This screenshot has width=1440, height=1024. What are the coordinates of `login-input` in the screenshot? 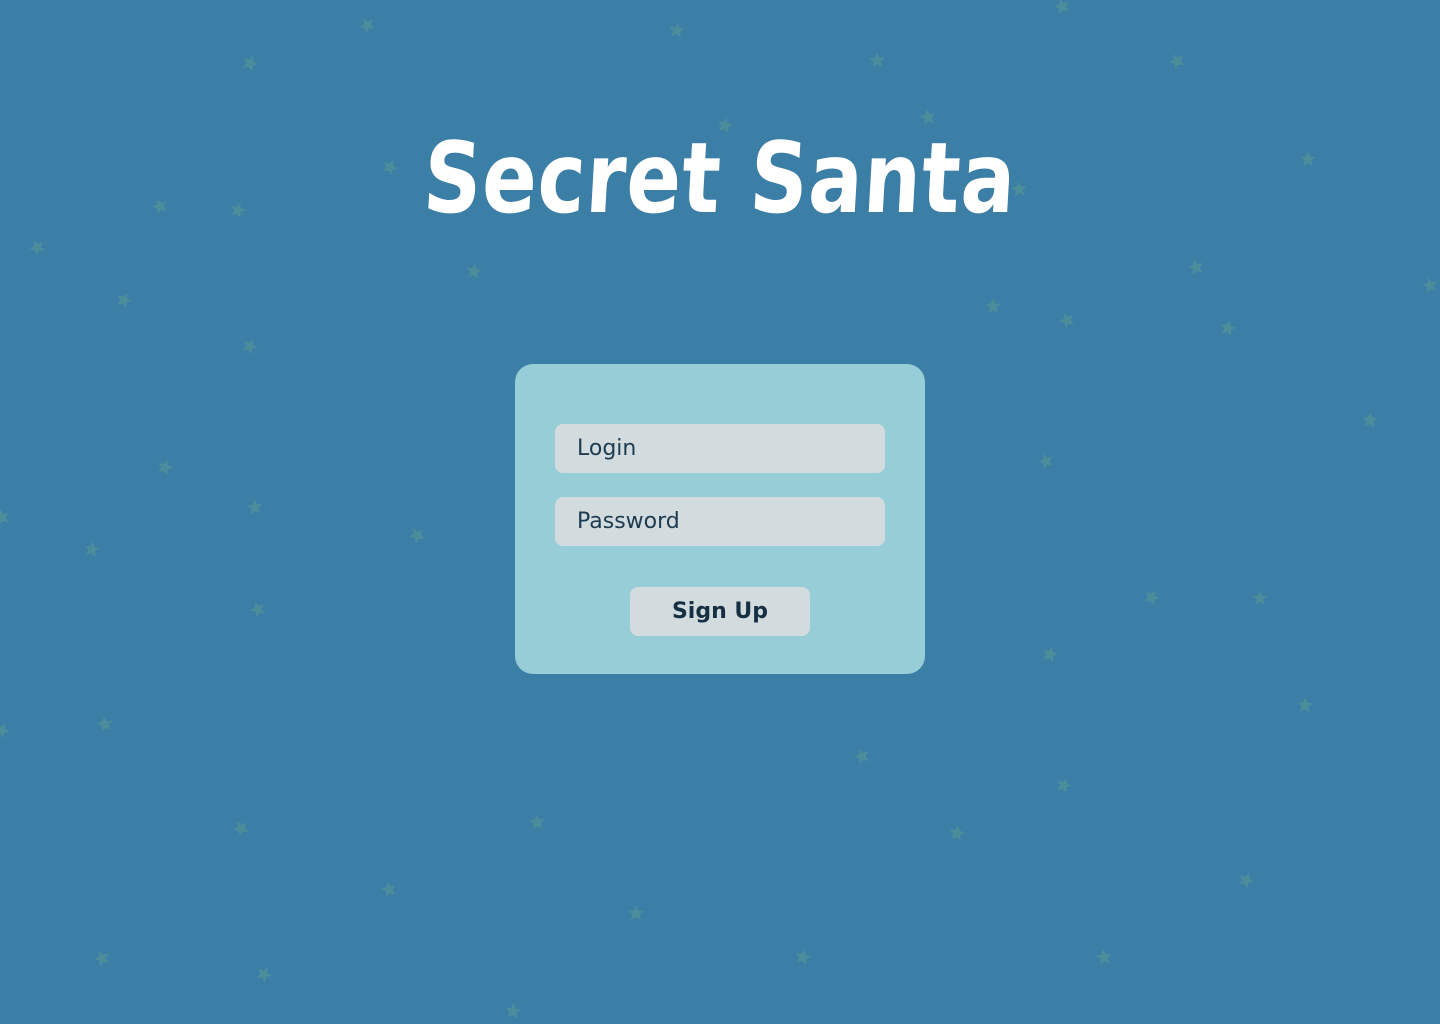 It's located at (720, 448).